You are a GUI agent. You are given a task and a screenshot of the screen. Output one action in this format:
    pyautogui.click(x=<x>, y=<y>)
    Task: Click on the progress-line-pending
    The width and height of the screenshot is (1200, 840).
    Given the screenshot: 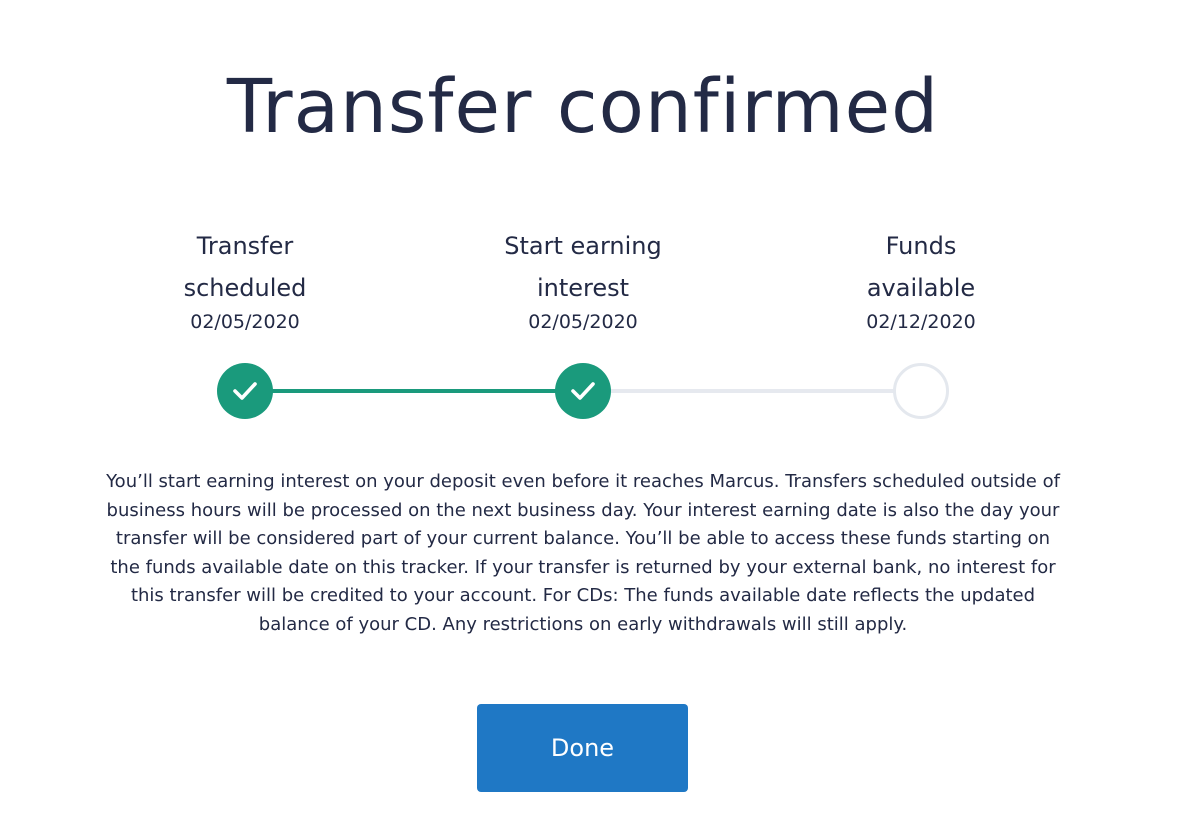 What is the action you would take?
    pyautogui.click(x=752, y=391)
    